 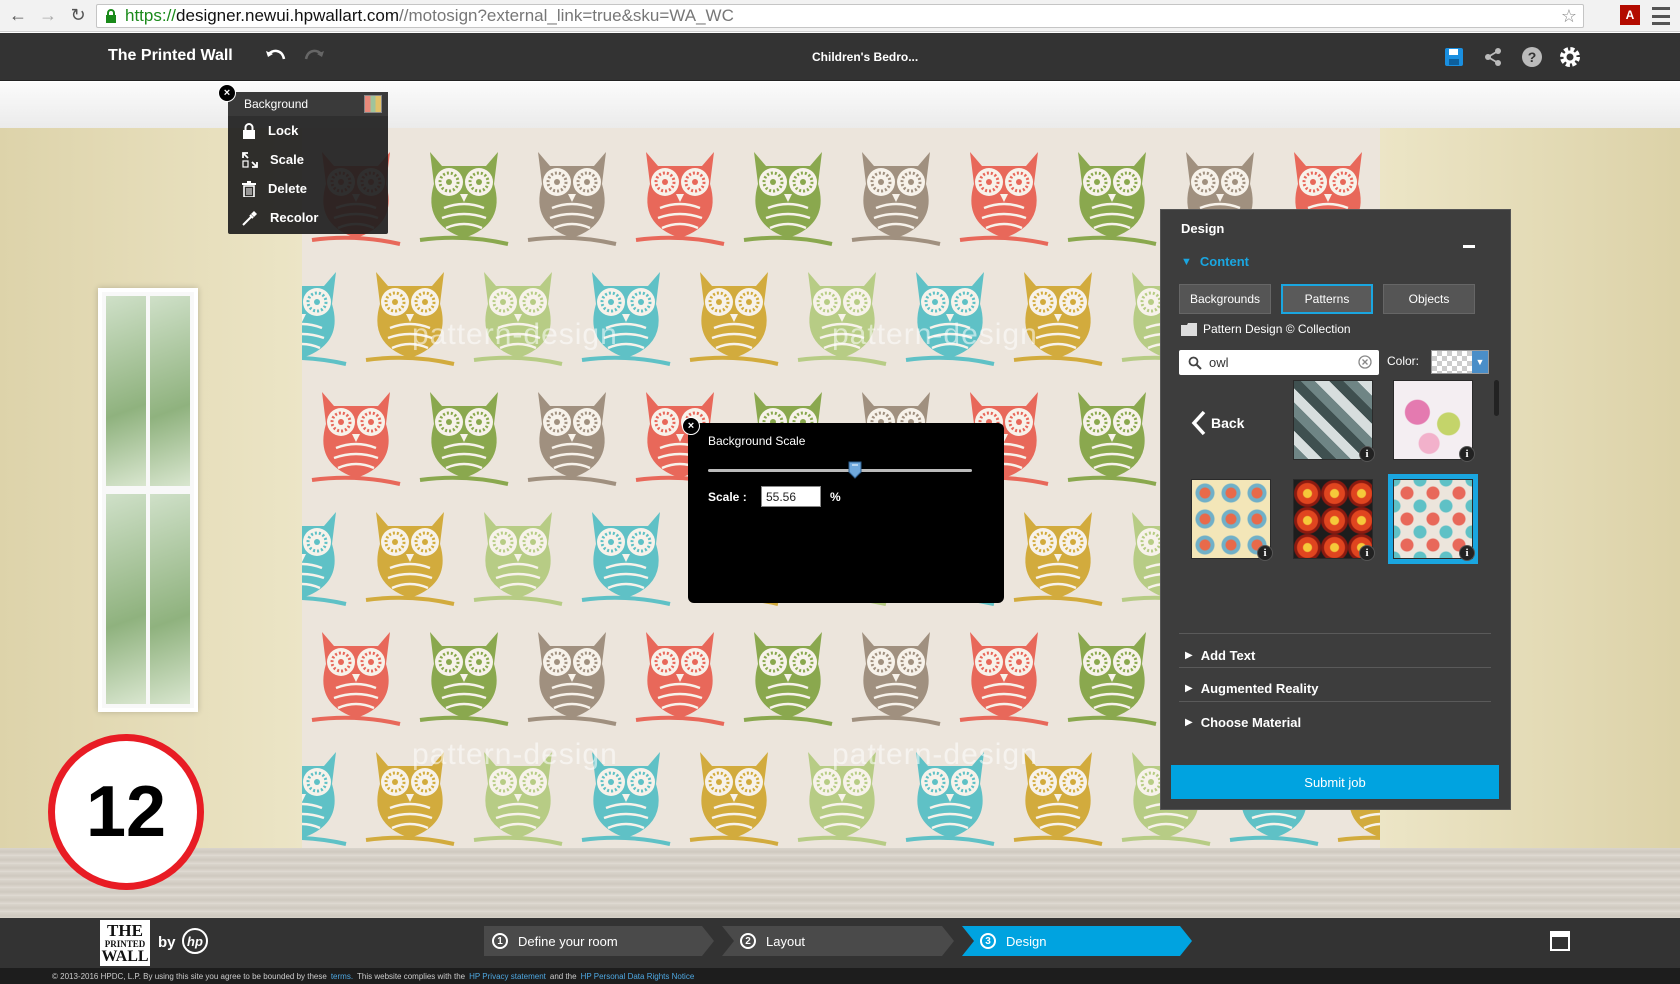 What do you see at coordinates (1274, 362) in the screenshot?
I see `search-input` at bounding box center [1274, 362].